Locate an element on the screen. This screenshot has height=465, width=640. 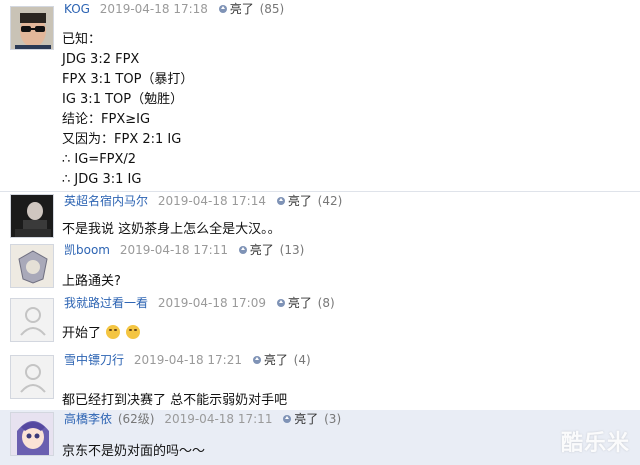
like-count: (42) is located at coordinates (330, 201).